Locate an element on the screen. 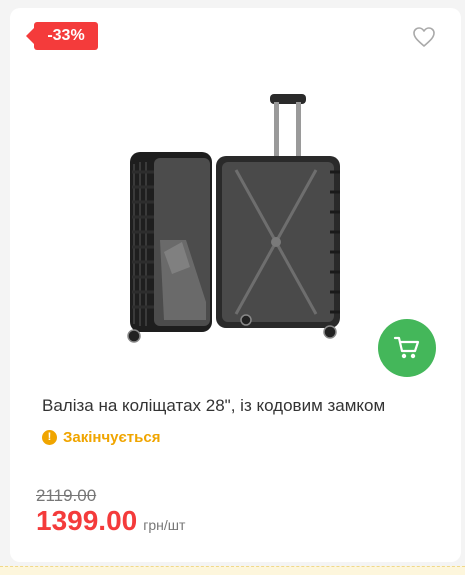  exclamation-icon: ! is located at coordinates (49, 437).